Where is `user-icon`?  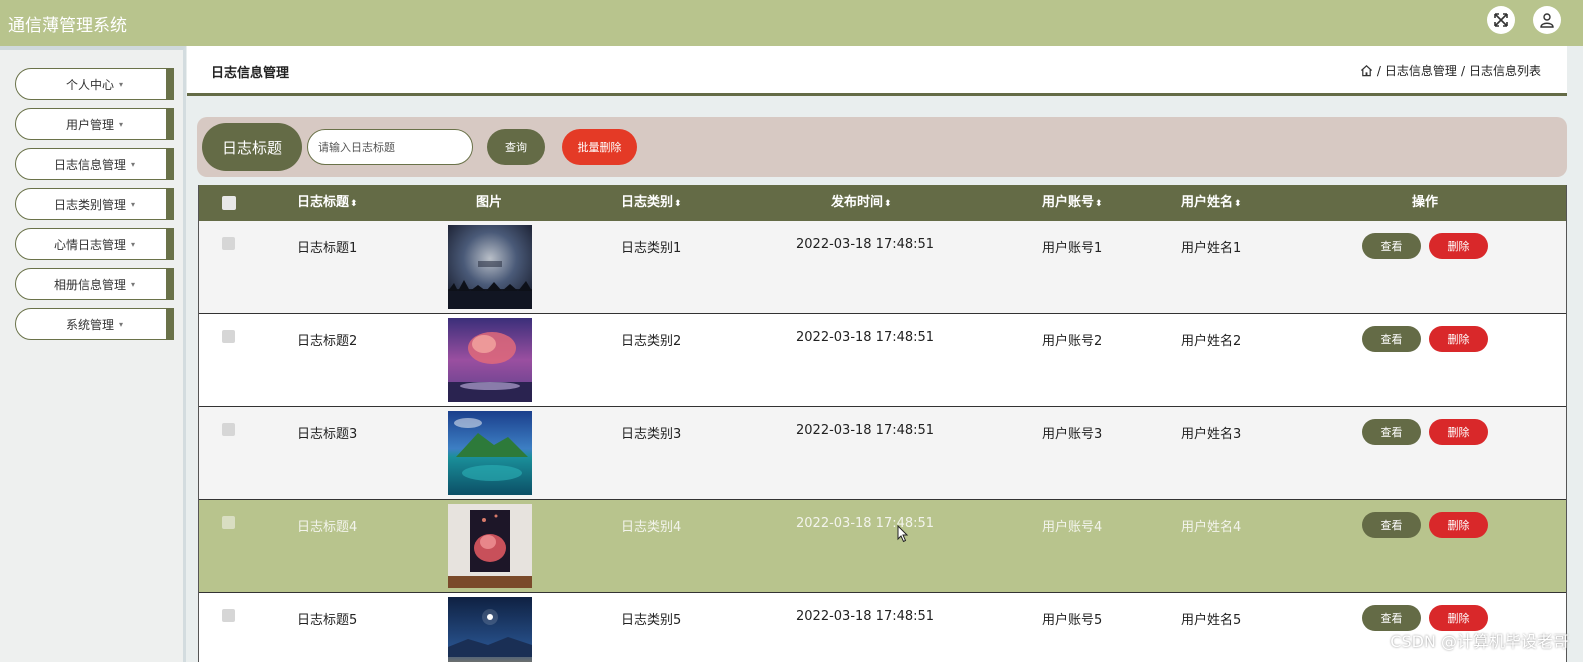 user-icon is located at coordinates (1547, 20).